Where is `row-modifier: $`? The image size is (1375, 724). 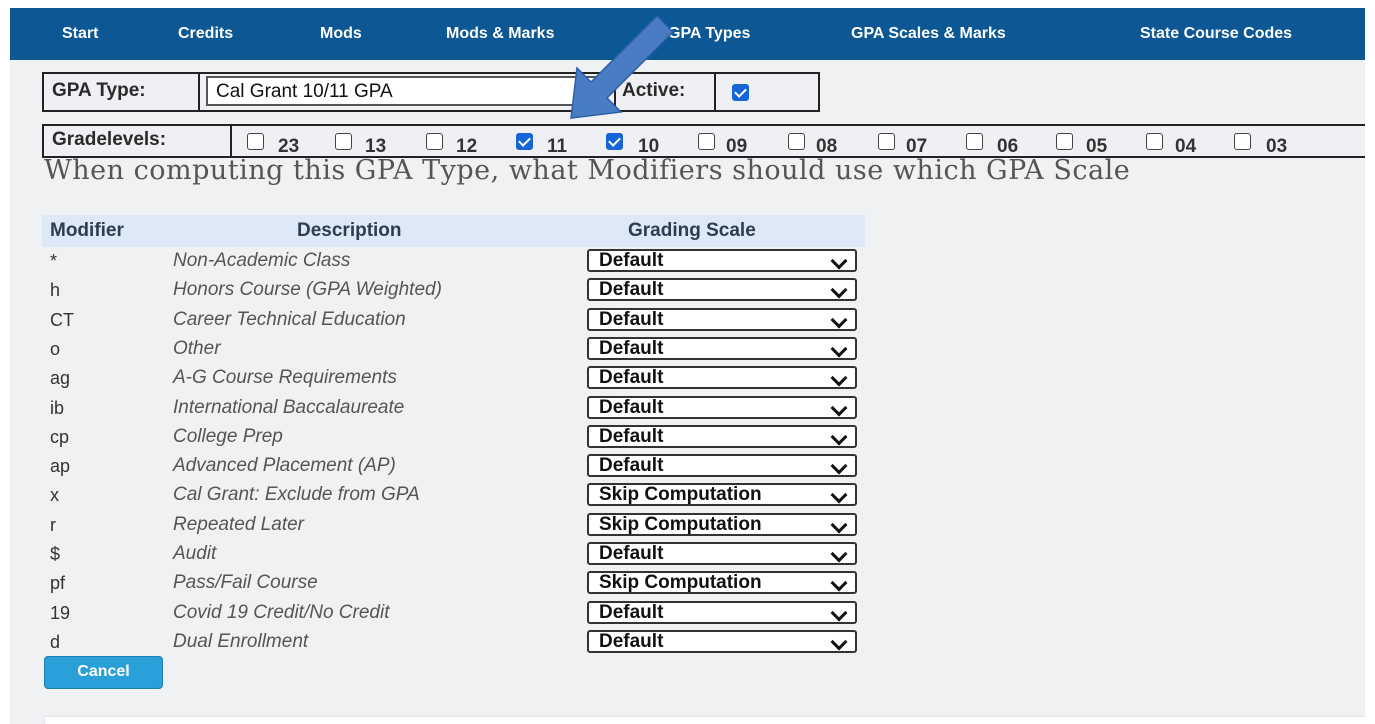 row-modifier: $ is located at coordinates (55, 554).